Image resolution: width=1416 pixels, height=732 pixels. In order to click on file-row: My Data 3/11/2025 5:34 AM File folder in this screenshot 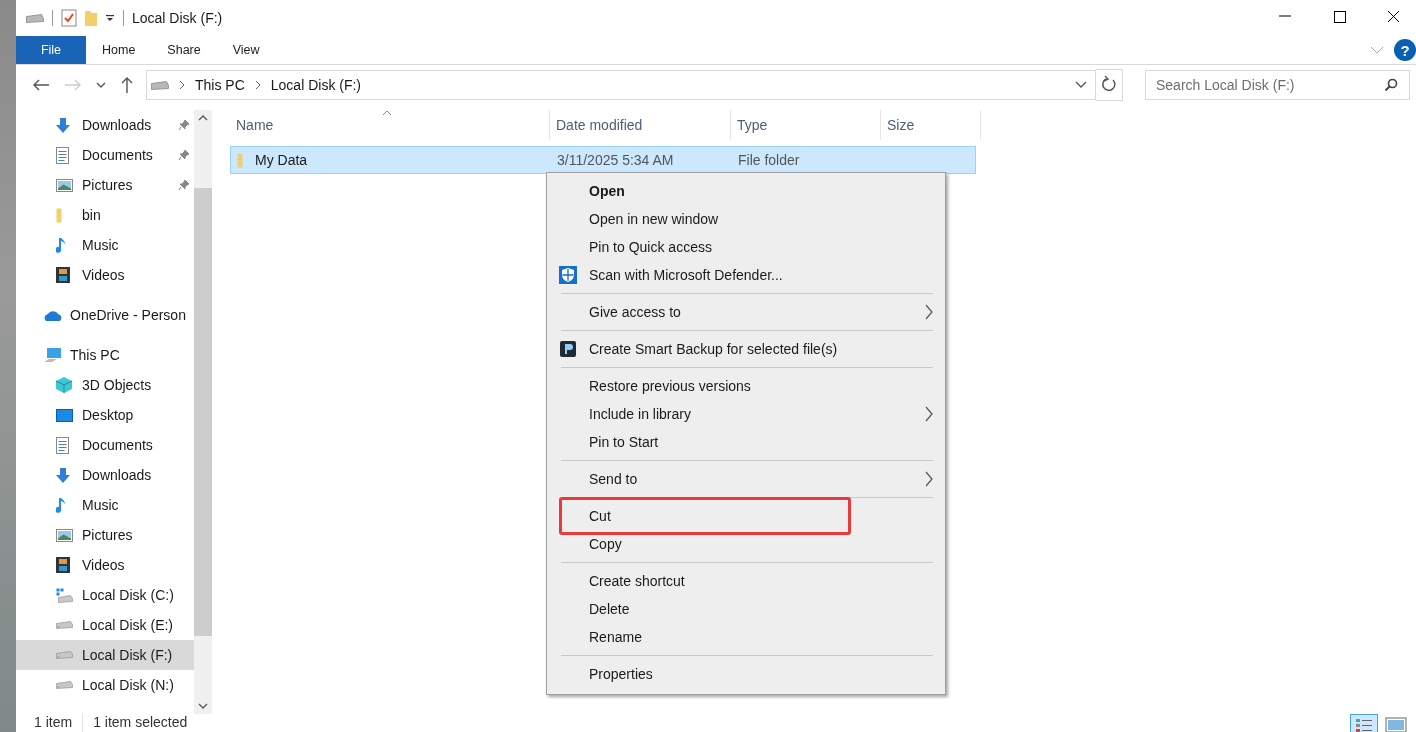, I will do `click(603, 160)`.